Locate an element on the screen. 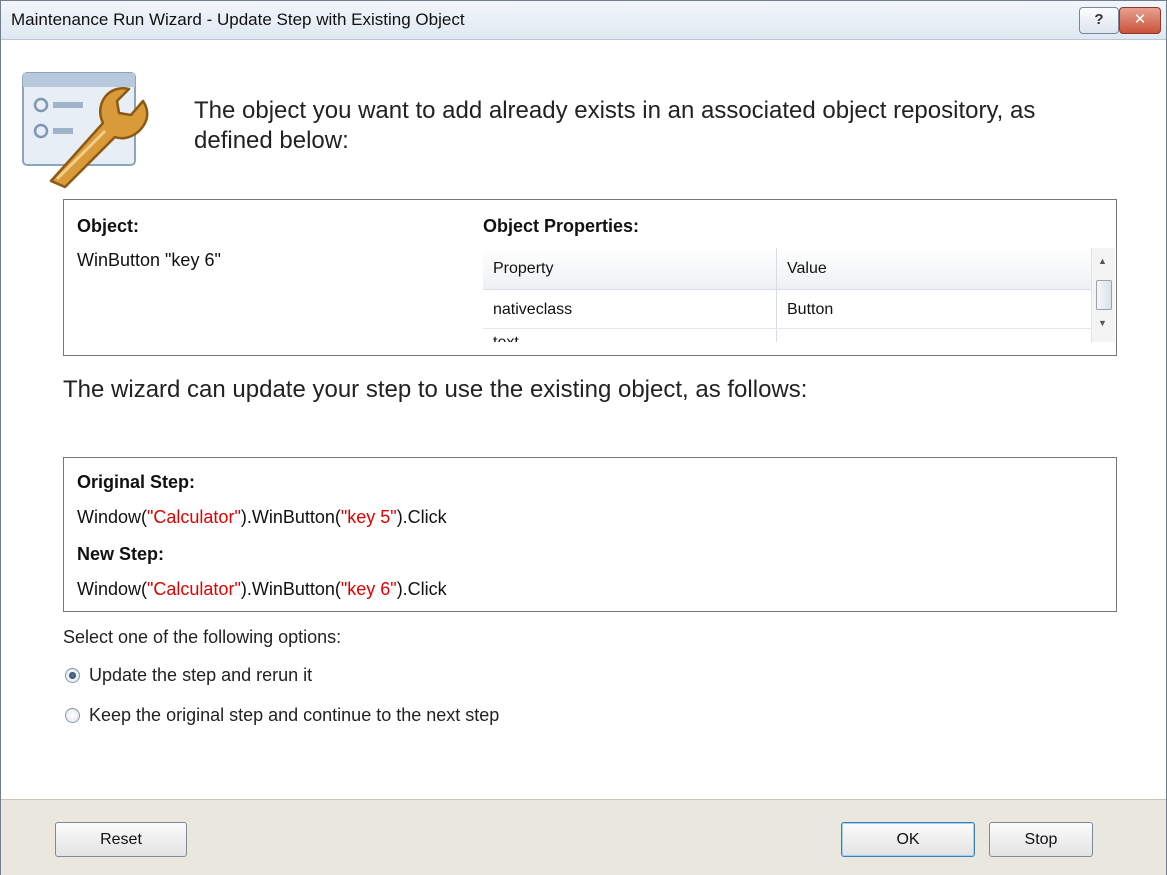  options-prompt: Select one of the following options: is located at coordinates (202, 637).